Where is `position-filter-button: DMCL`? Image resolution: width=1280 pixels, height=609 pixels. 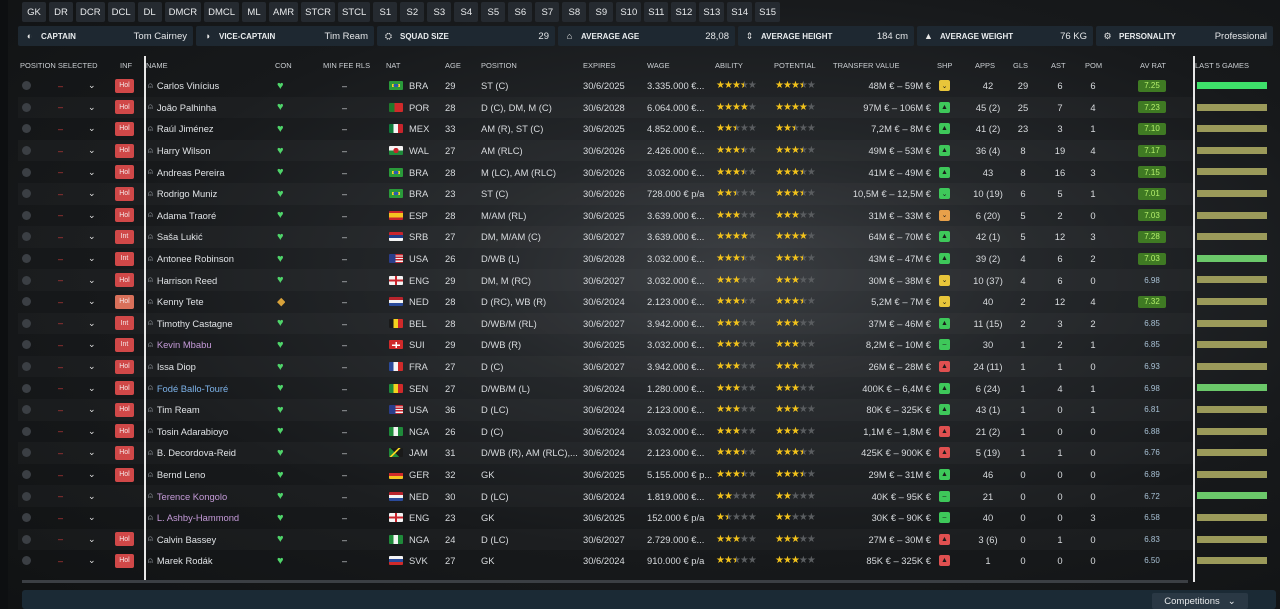 position-filter-button: DMCL is located at coordinates (222, 12).